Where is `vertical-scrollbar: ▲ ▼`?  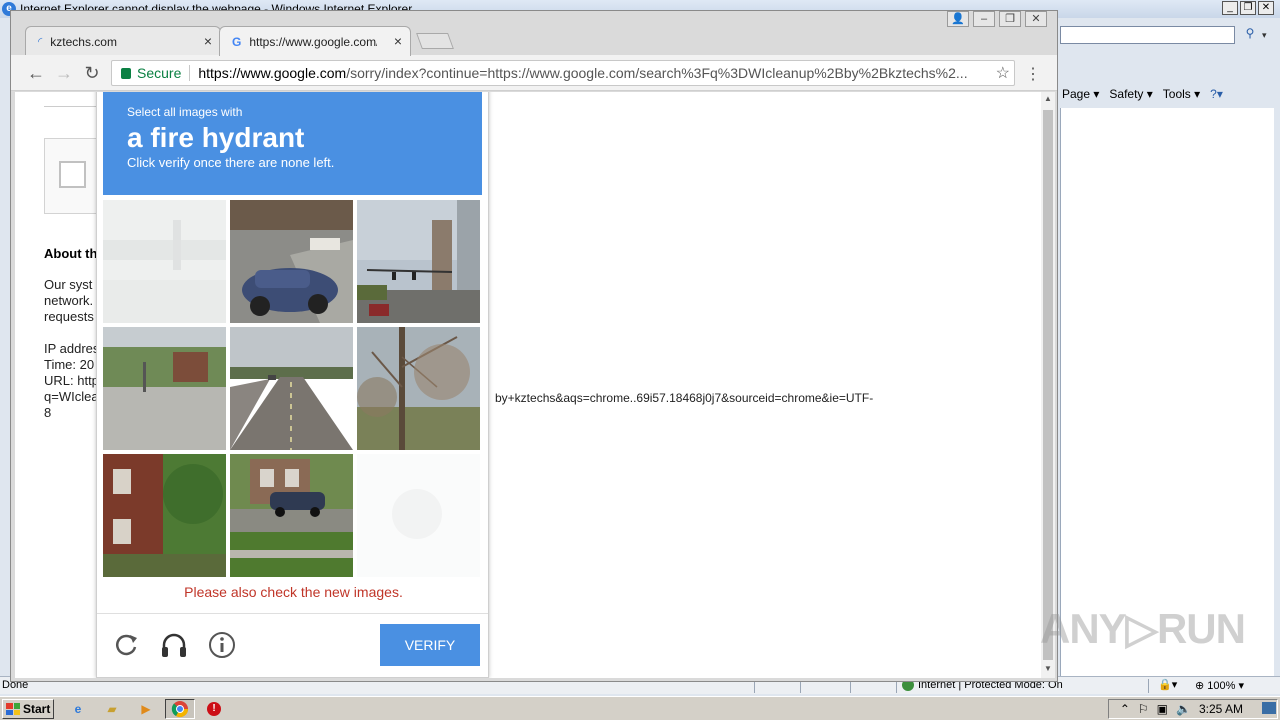
vertical-scrollbar: ▲ ▼ is located at coordinates (1048, 385).